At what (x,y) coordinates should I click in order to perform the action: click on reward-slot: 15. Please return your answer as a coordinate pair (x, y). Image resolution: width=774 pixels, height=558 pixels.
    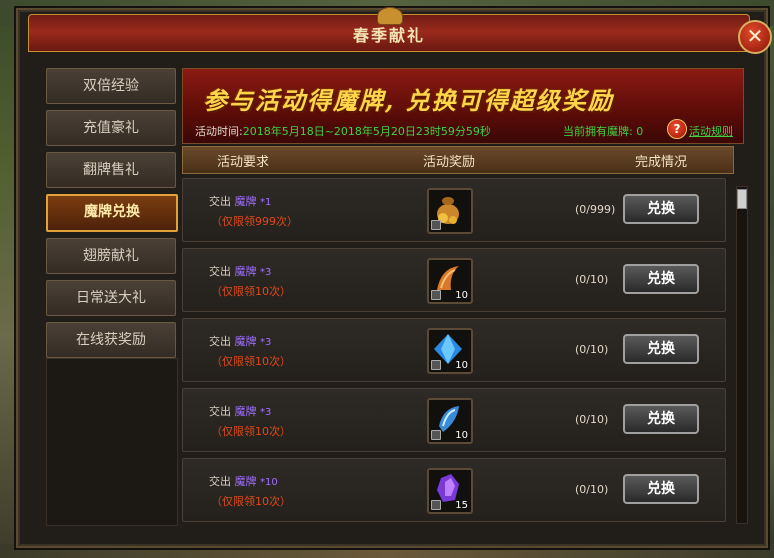
    Looking at the image, I should click on (450, 491).